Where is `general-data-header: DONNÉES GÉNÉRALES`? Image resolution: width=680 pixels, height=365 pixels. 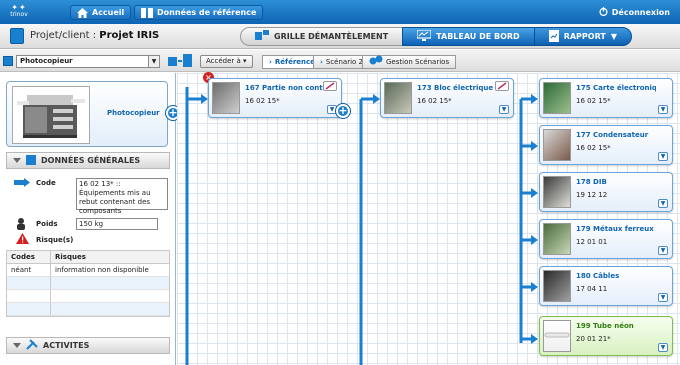
general-data-header: DONNÉES GÉNÉRALES is located at coordinates (88, 160).